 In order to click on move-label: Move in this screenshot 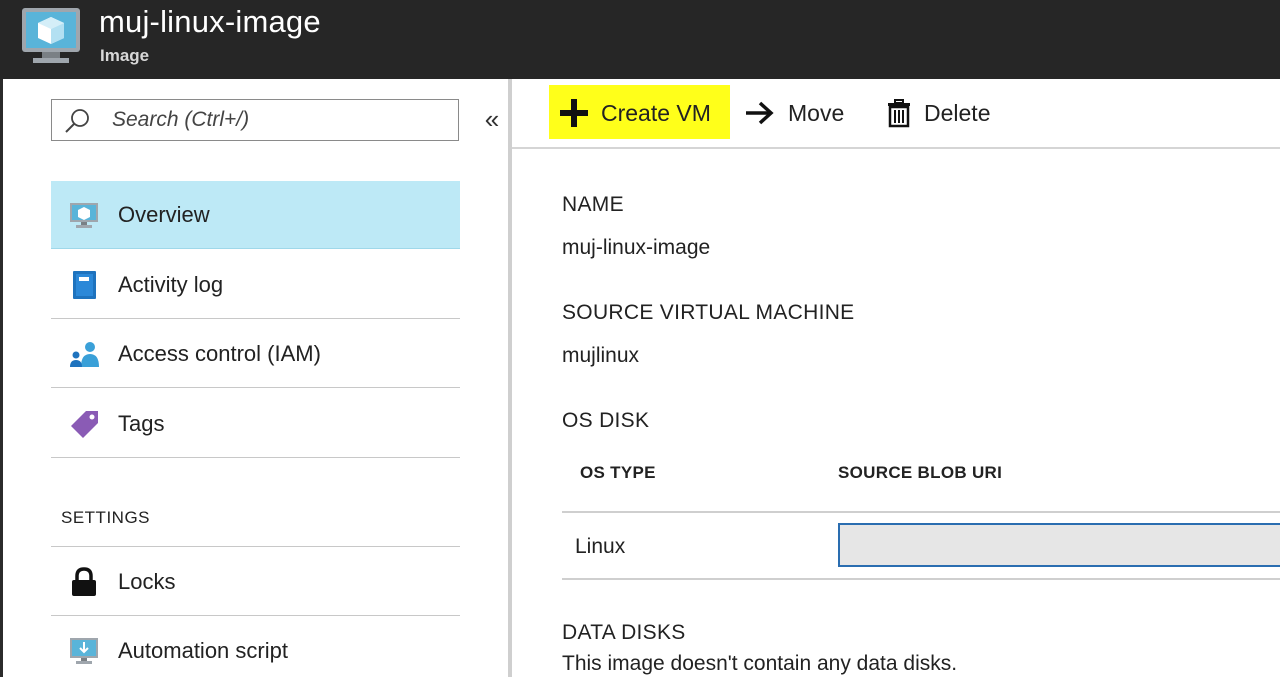, I will do `click(816, 113)`.